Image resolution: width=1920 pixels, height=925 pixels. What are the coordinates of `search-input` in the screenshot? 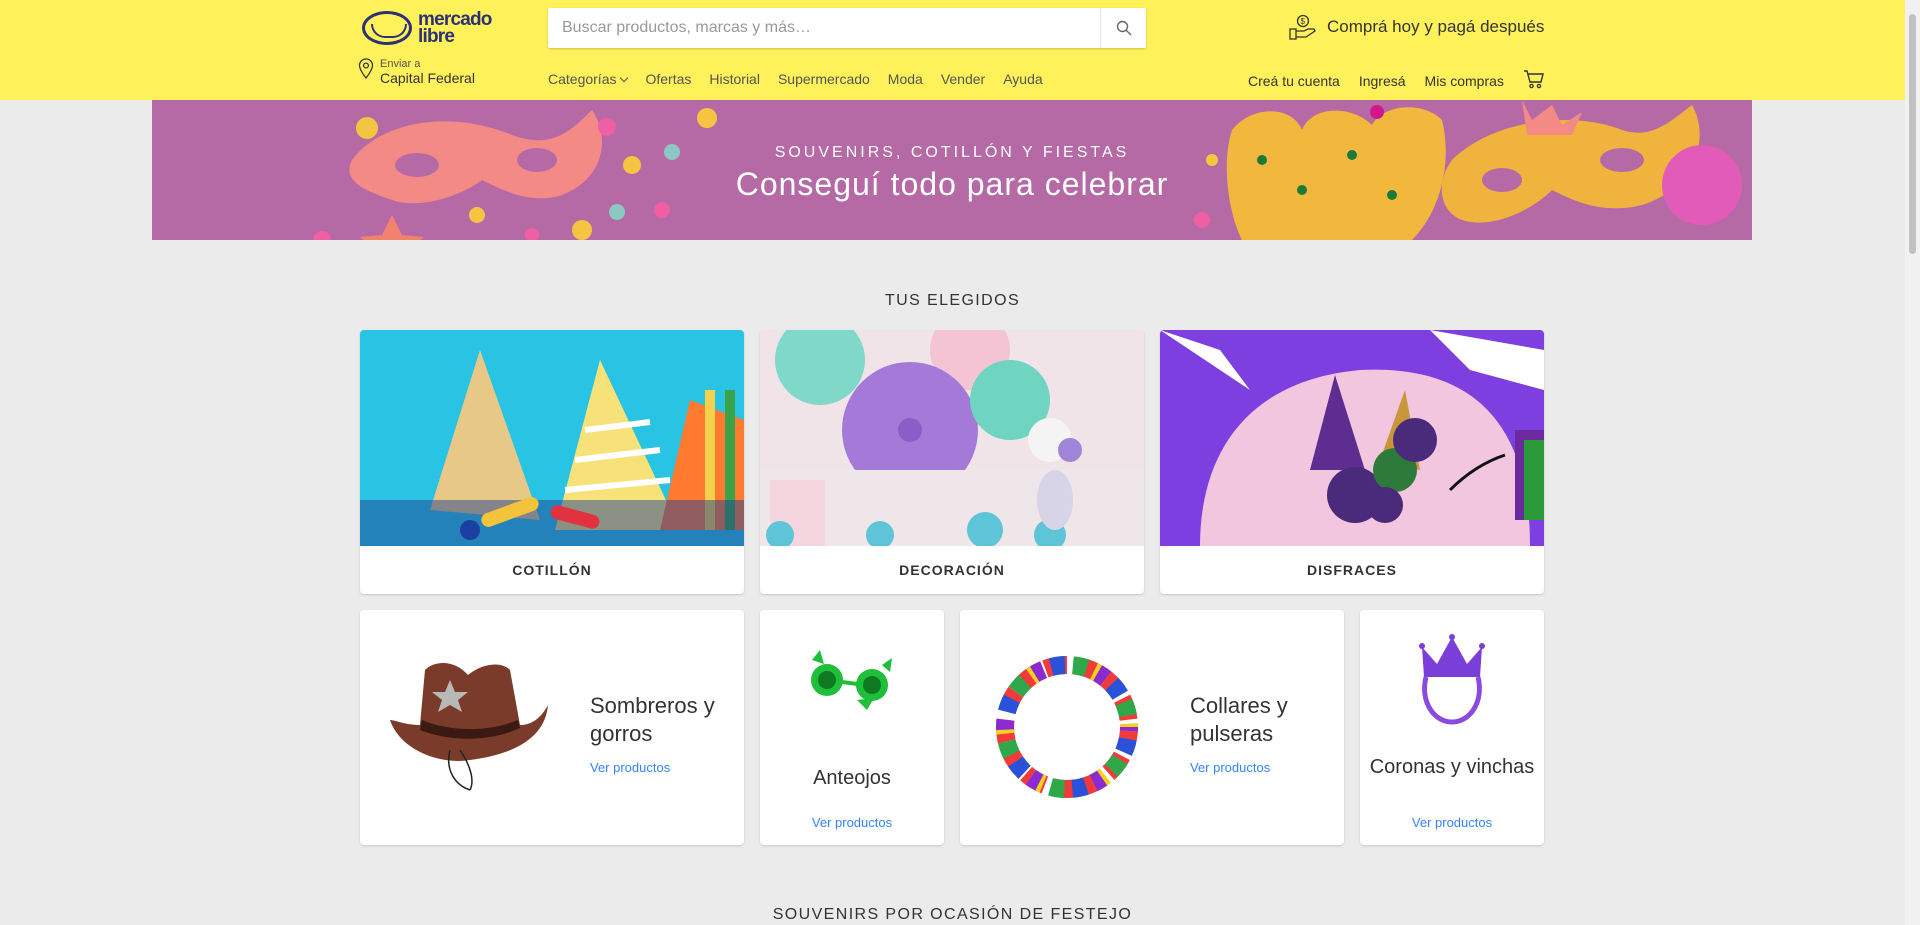 It's located at (824, 28).